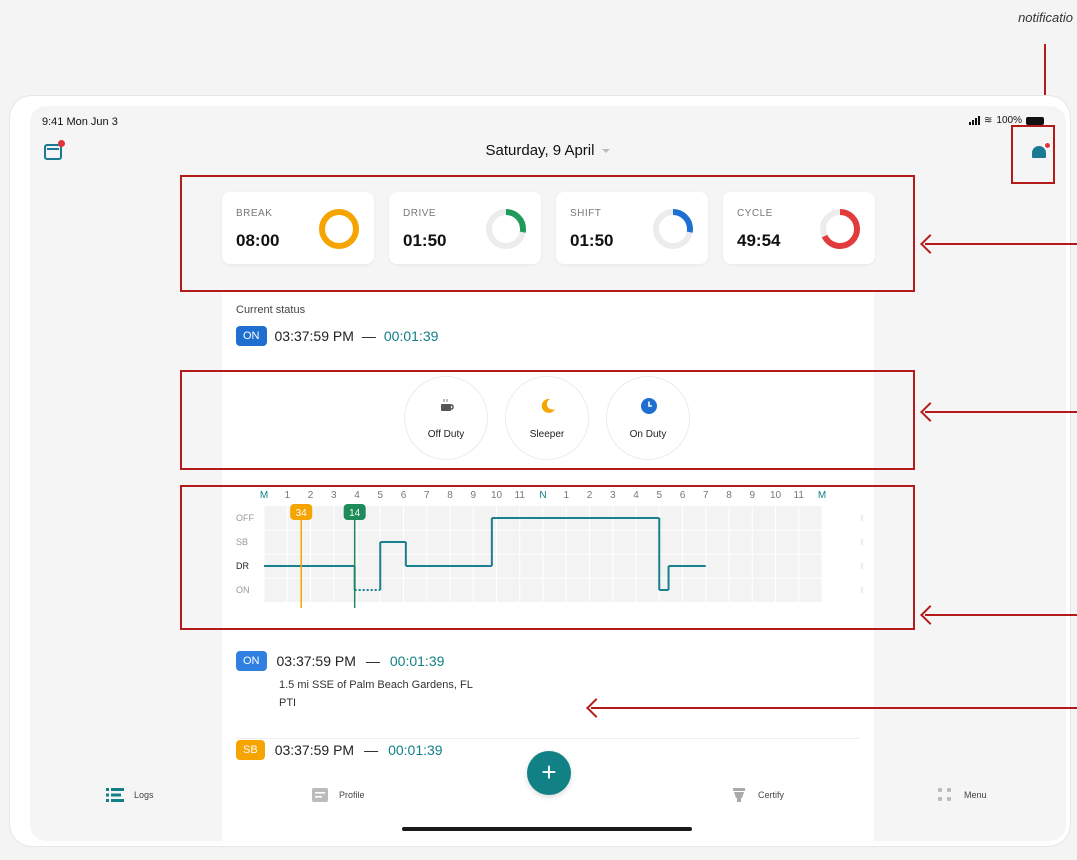 The height and width of the screenshot is (860, 1077). Describe the element at coordinates (352, 795) in the screenshot. I see `tab-profile-label: Profile` at that location.